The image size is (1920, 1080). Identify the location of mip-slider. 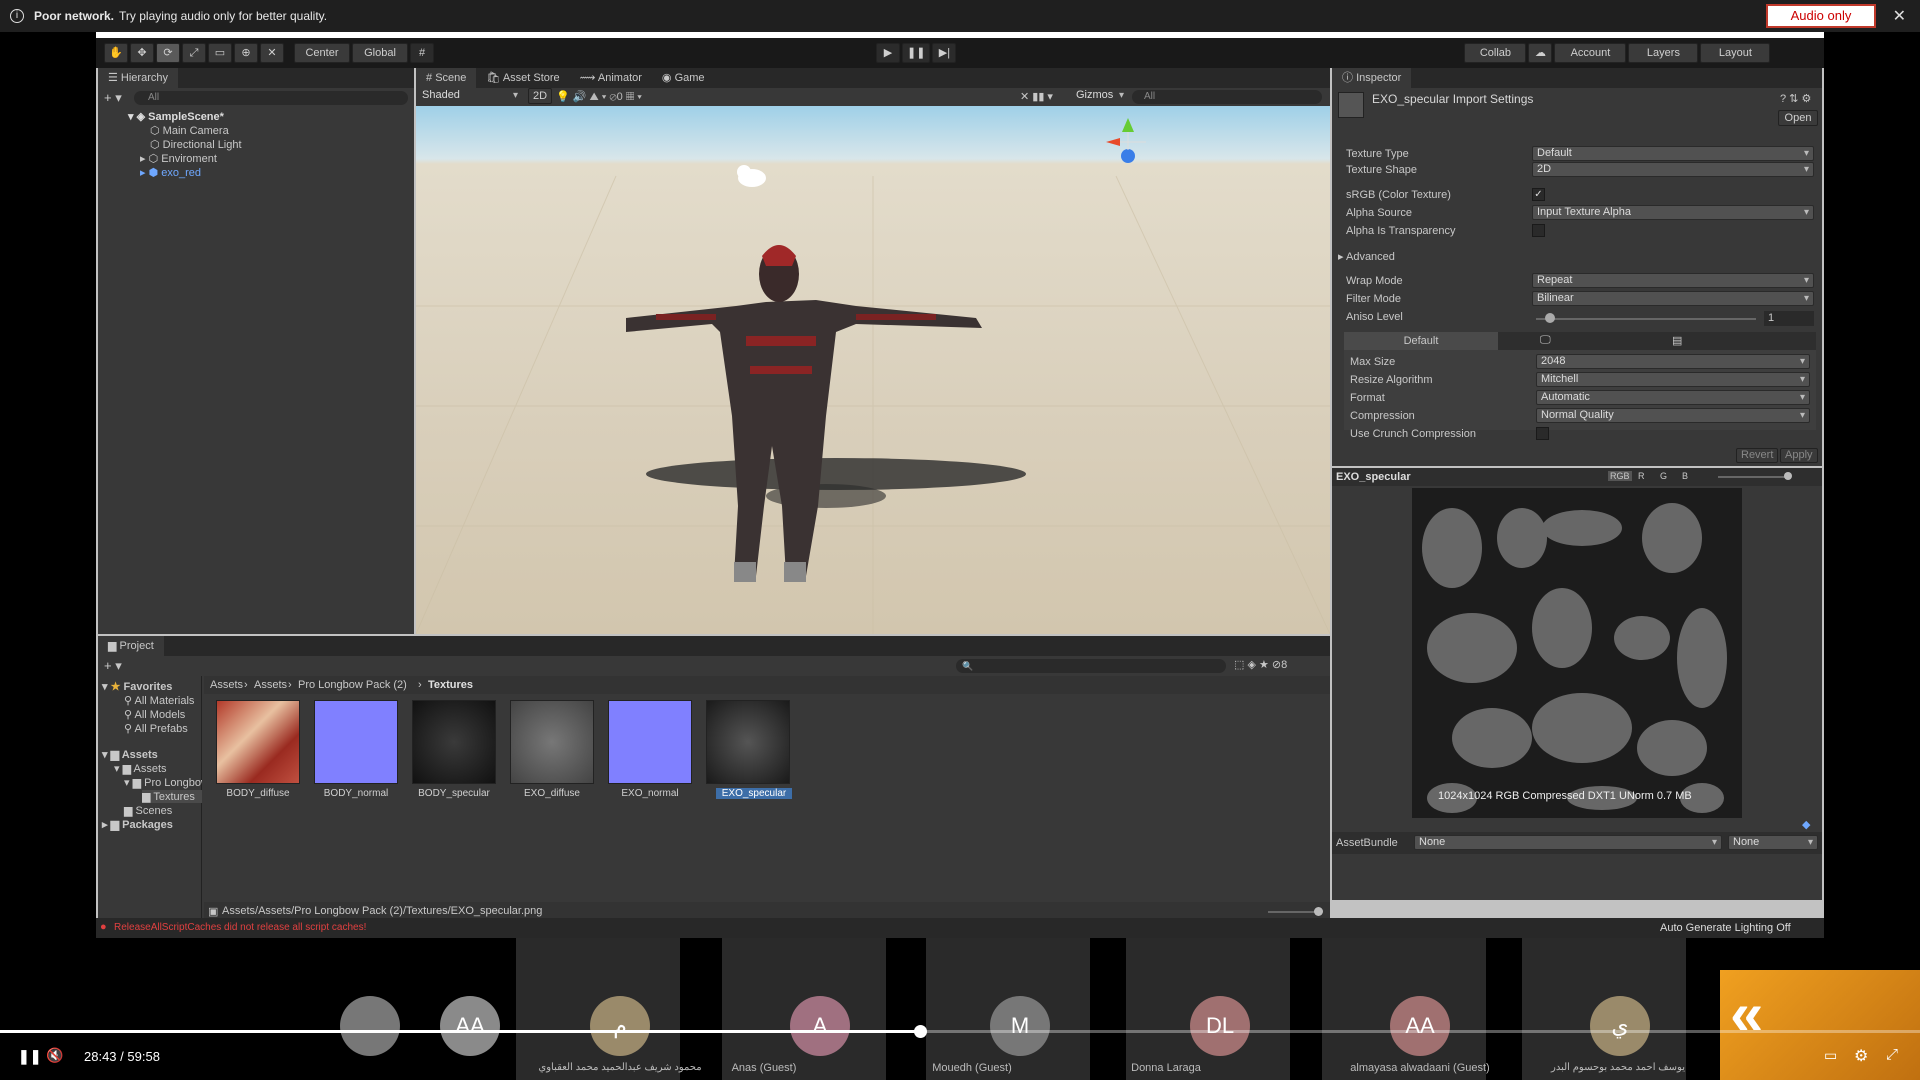
(1753, 477).